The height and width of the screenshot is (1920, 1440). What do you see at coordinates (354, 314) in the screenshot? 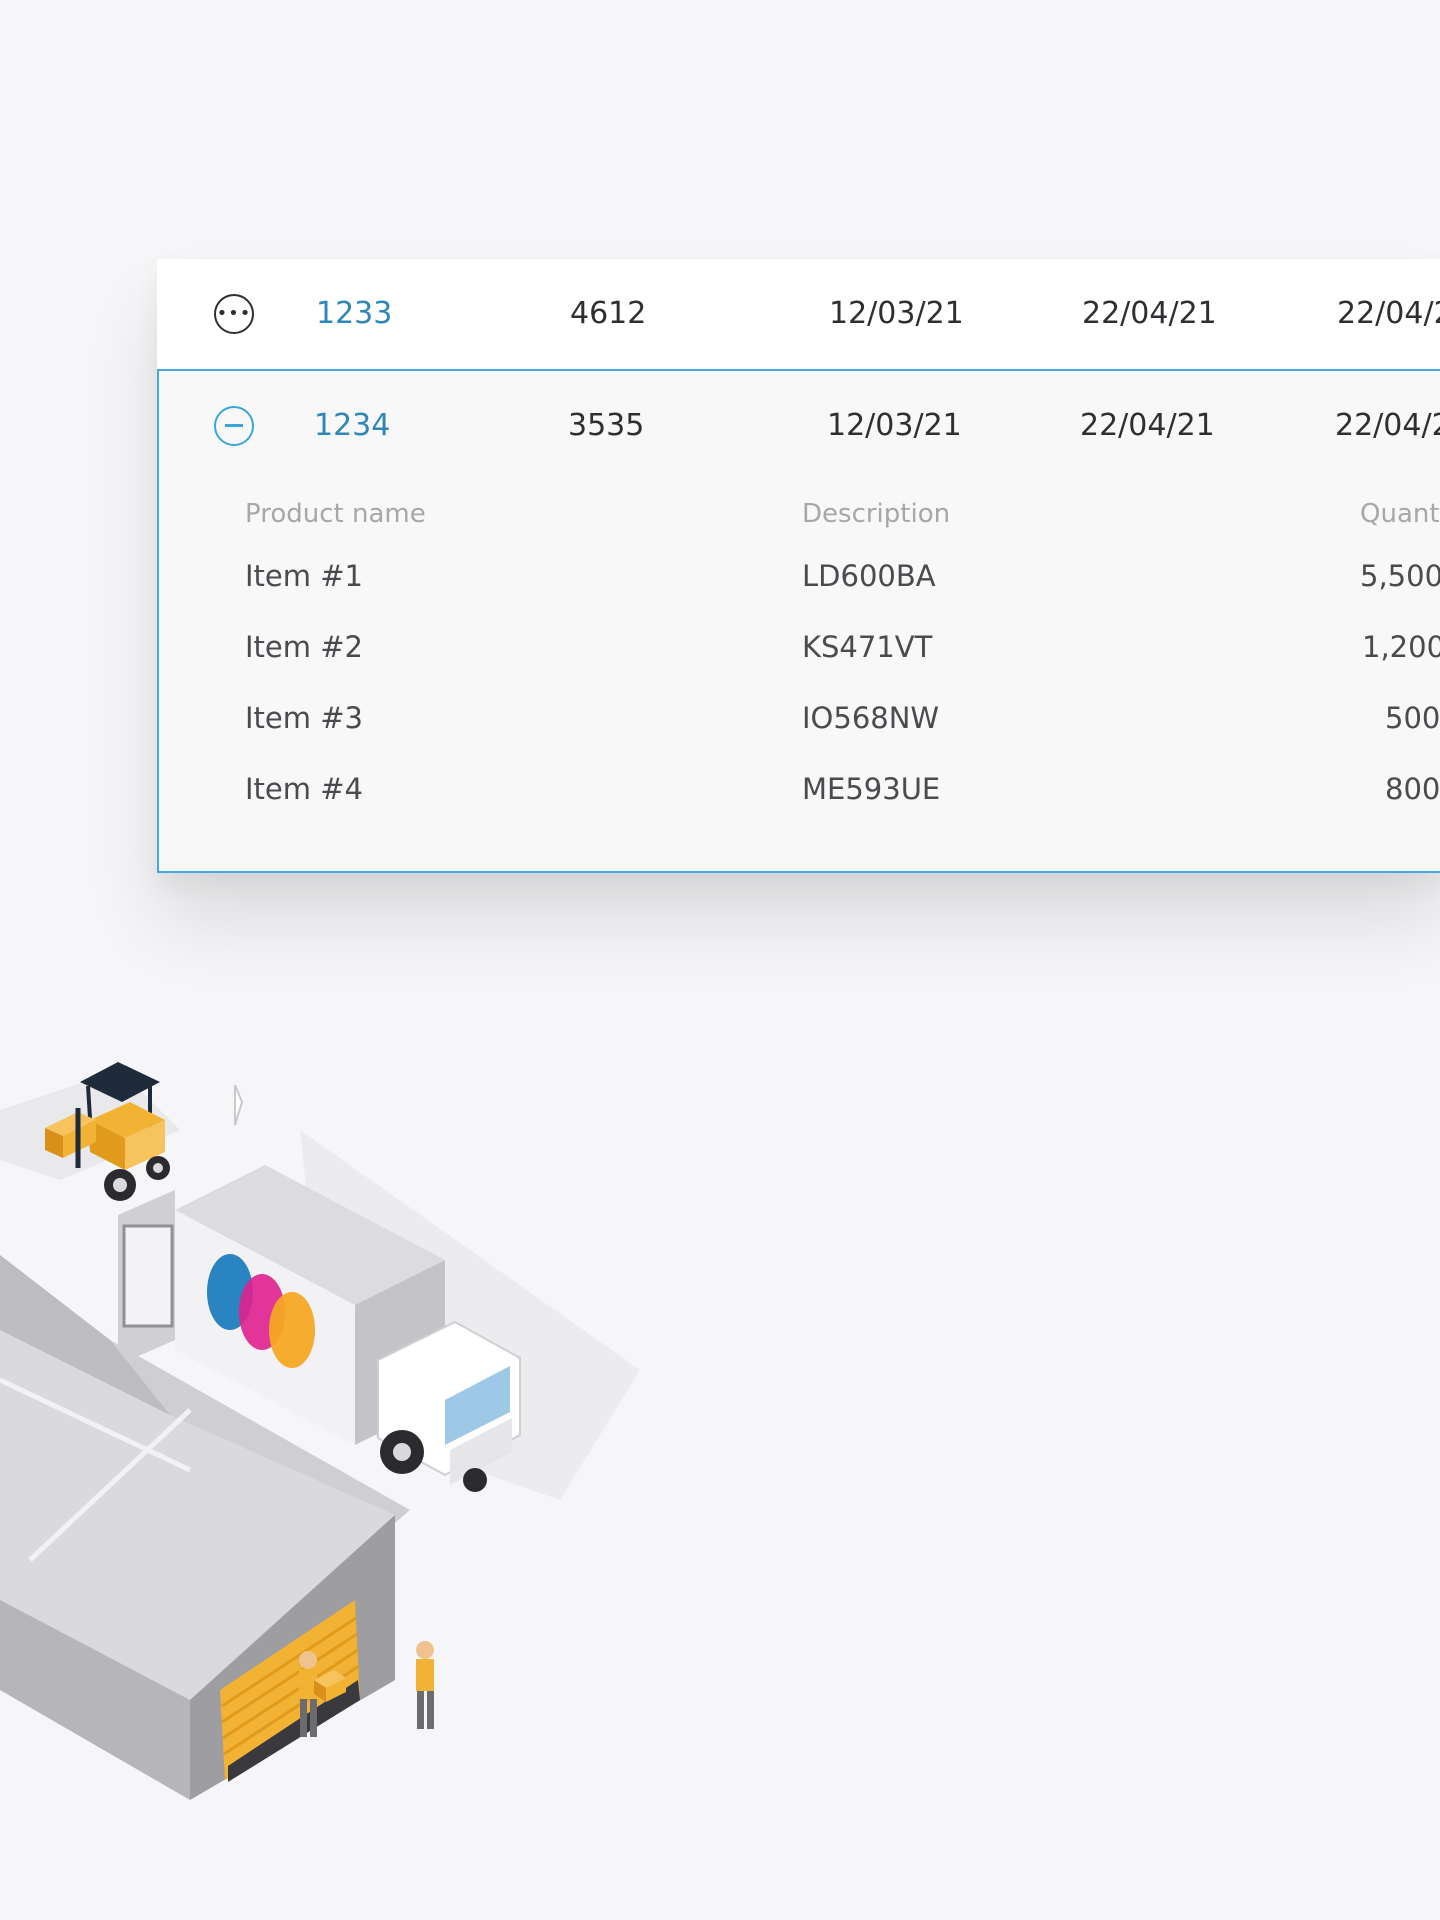
I see `order-id-link: 1233` at bounding box center [354, 314].